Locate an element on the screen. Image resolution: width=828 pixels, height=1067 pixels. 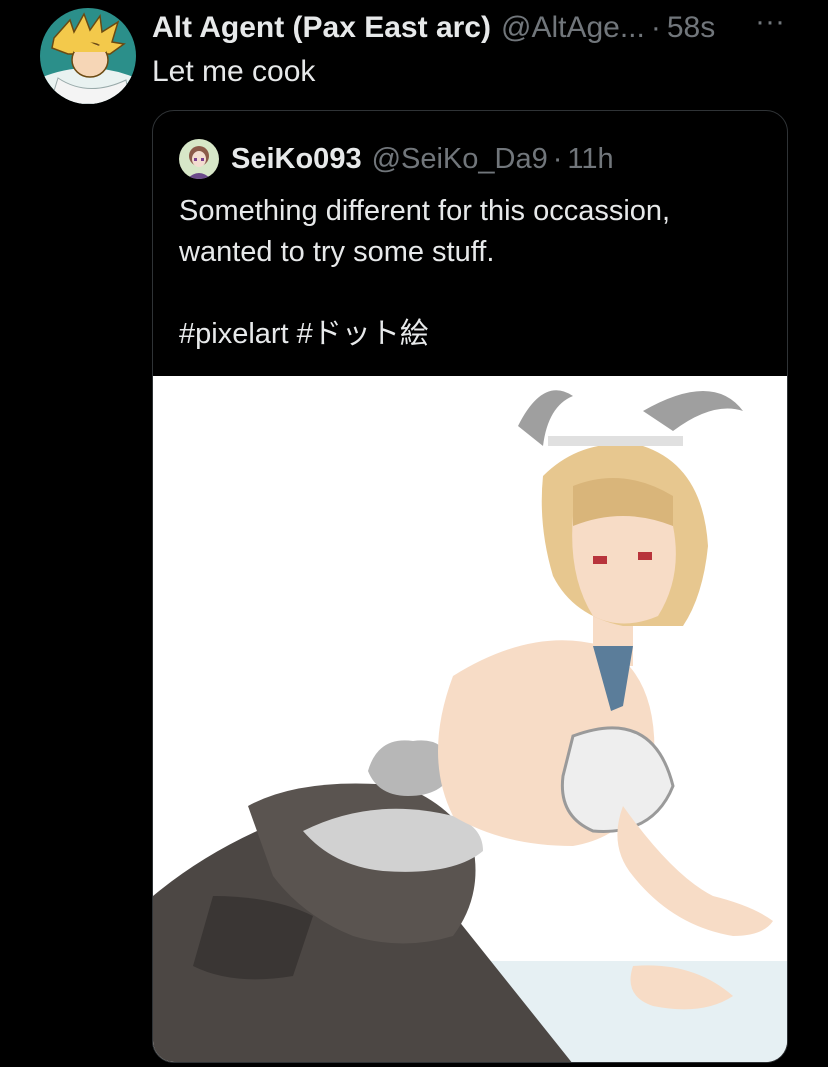
anime-character-avatar-icon is located at coordinates (88, 56).